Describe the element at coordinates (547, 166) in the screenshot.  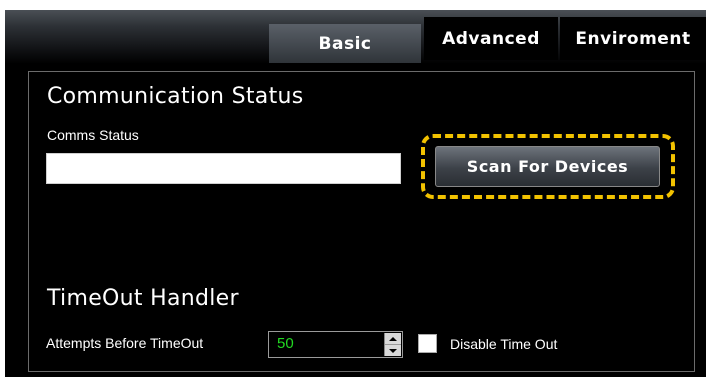
I see `scan-for-devices-button: Scan For Devices` at that location.